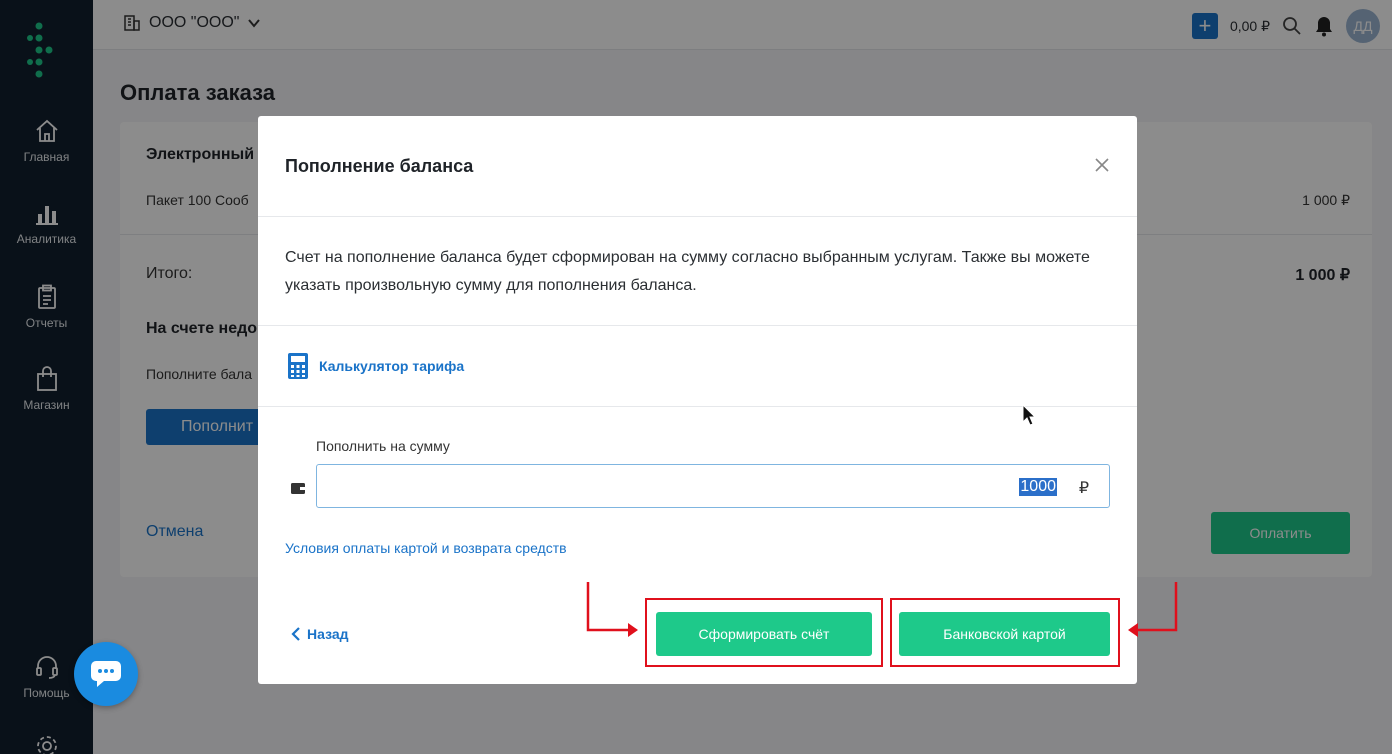 This screenshot has height=754, width=1392. I want to click on payment-terms-link: Условия оплаты картой и возврата средств, so click(426, 548).